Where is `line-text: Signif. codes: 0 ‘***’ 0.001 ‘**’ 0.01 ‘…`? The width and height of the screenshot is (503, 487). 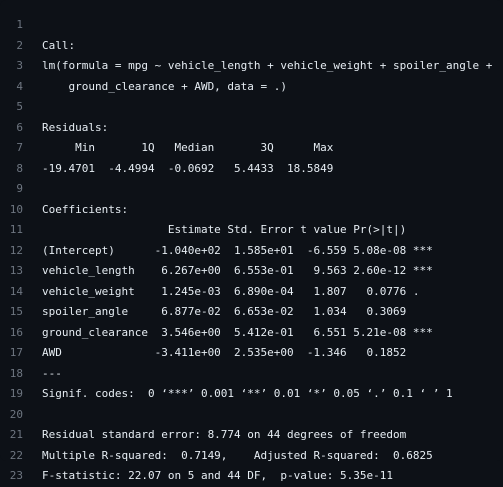 line-text: Signif. codes: 0 ‘***’ 0.001 ‘**’ 0.01 ‘… is located at coordinates (247, 393).